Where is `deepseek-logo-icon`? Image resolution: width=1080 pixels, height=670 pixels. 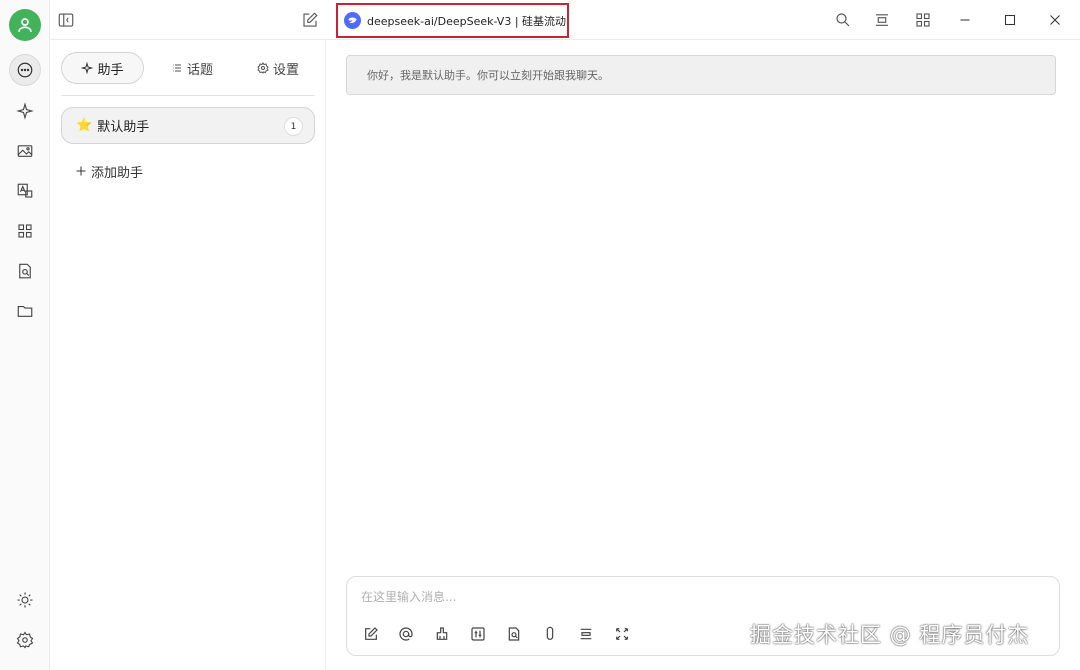
deepseek-logo-icon is located at coordinates (352, 20).